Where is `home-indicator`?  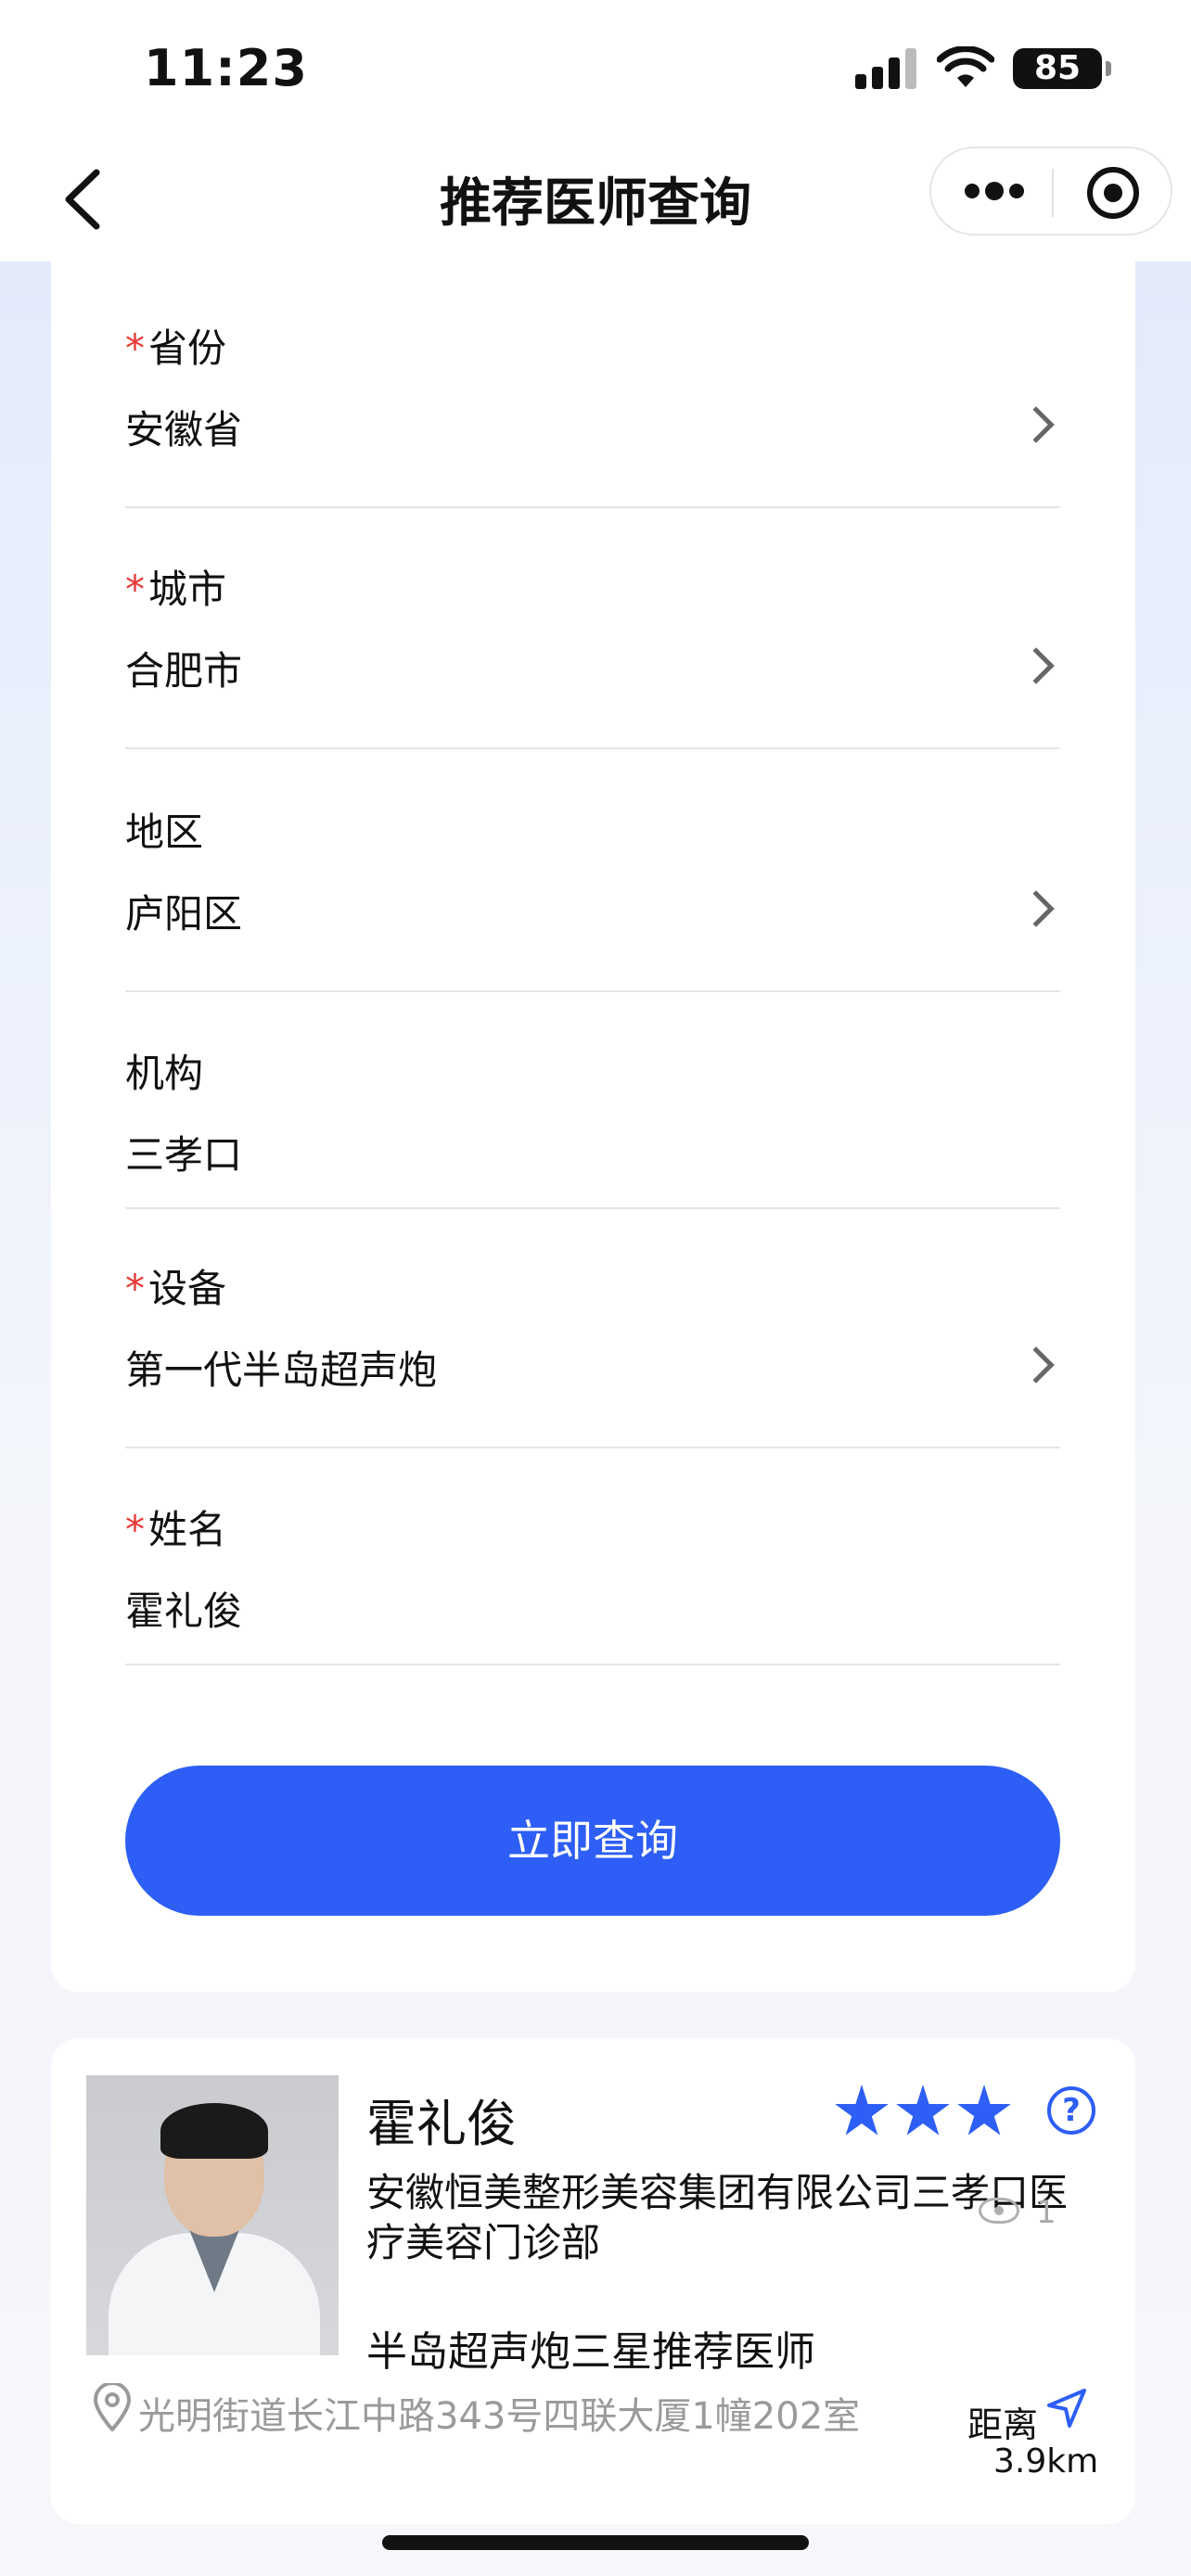 home-indicator is located at coordinates (595, 2542).